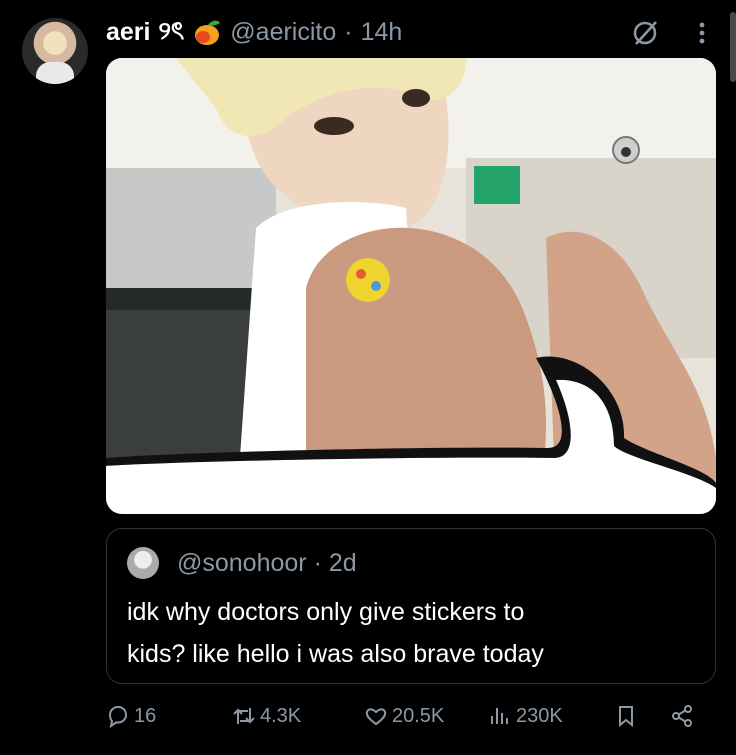 The height and width of the screenshot is (755, 736). What do you see at coordinates (343, 563) in the screenshot?
I see `quoted-time: 2d` at bounding box center [343, 563].